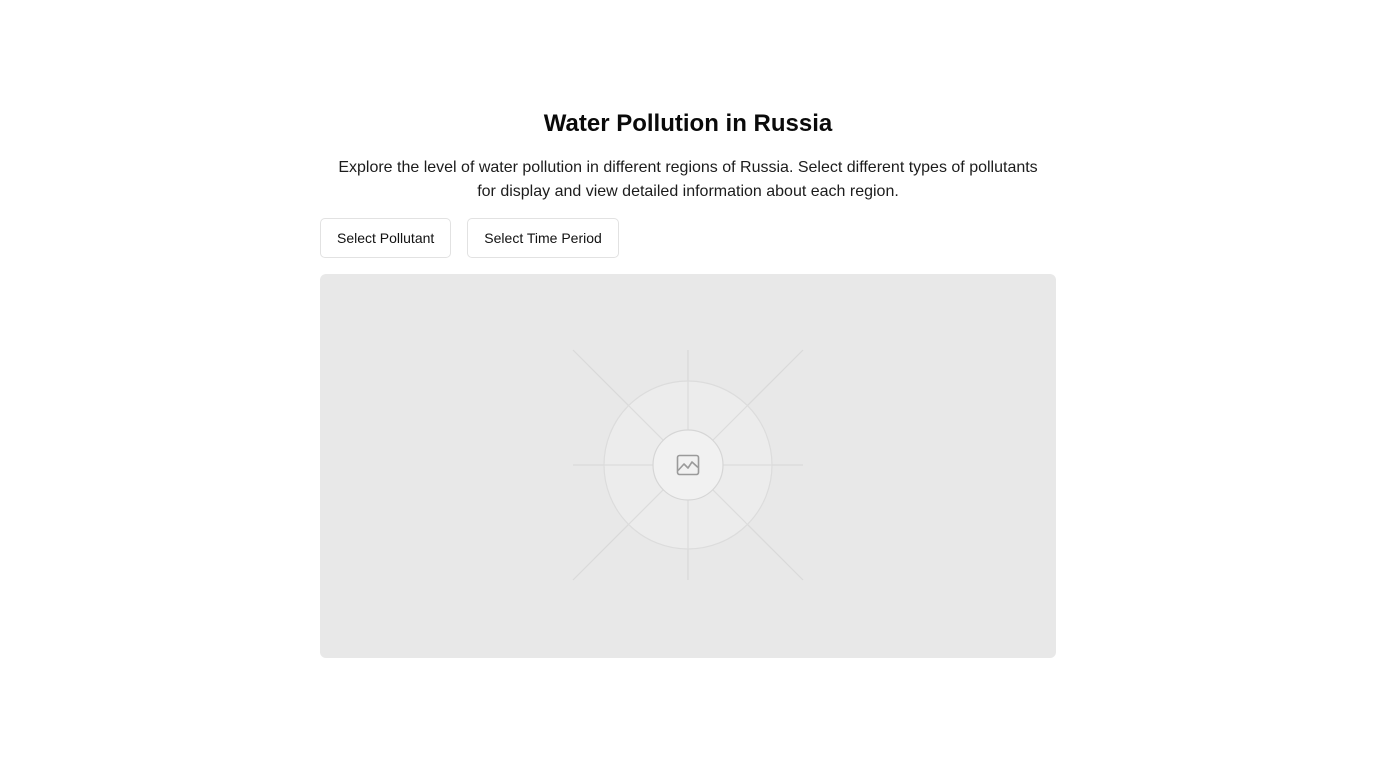  I want to click on page-title: Water Pollution in Russia, so click(688, 123).